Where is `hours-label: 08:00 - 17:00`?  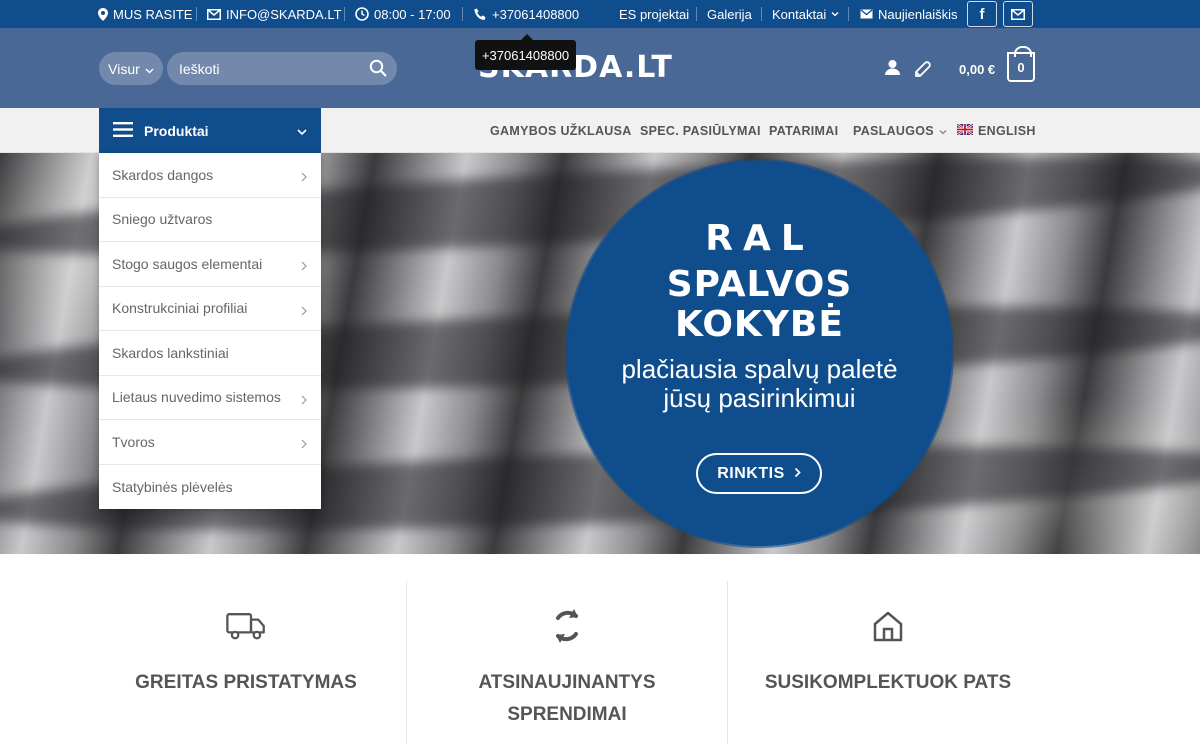
hours-label: 08:00 - 17:00 is located at coordinates (412, 14).